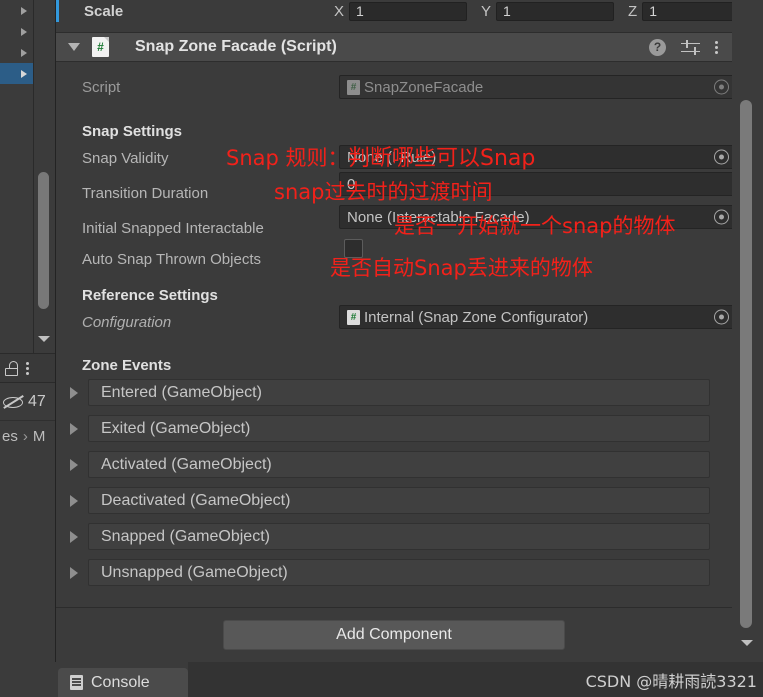  What do you see at coordinates (125, 158) in the screenshot?
I see `snap-validity-label: Snap Validity` at bounding box center [125, 158].